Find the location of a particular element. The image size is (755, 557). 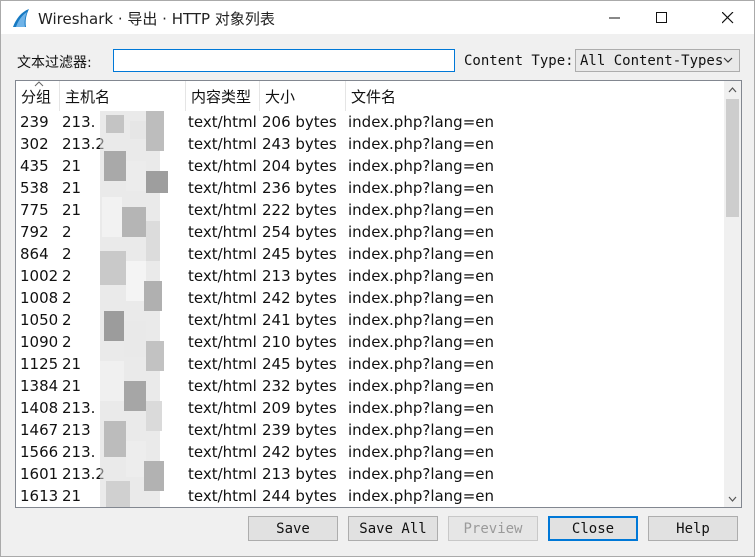

table-row: 864 2 text/html 245 bytes index.php?lang=en is located at coordinates (367, 254).